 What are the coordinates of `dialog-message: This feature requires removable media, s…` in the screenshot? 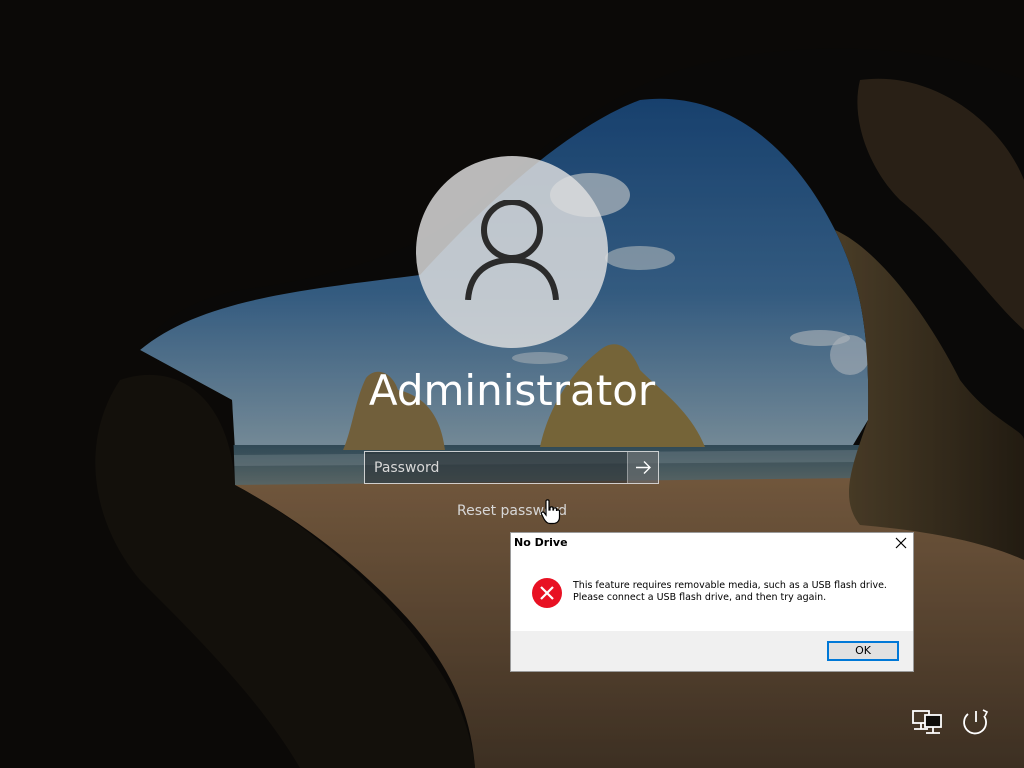 It's located at (738, 592).